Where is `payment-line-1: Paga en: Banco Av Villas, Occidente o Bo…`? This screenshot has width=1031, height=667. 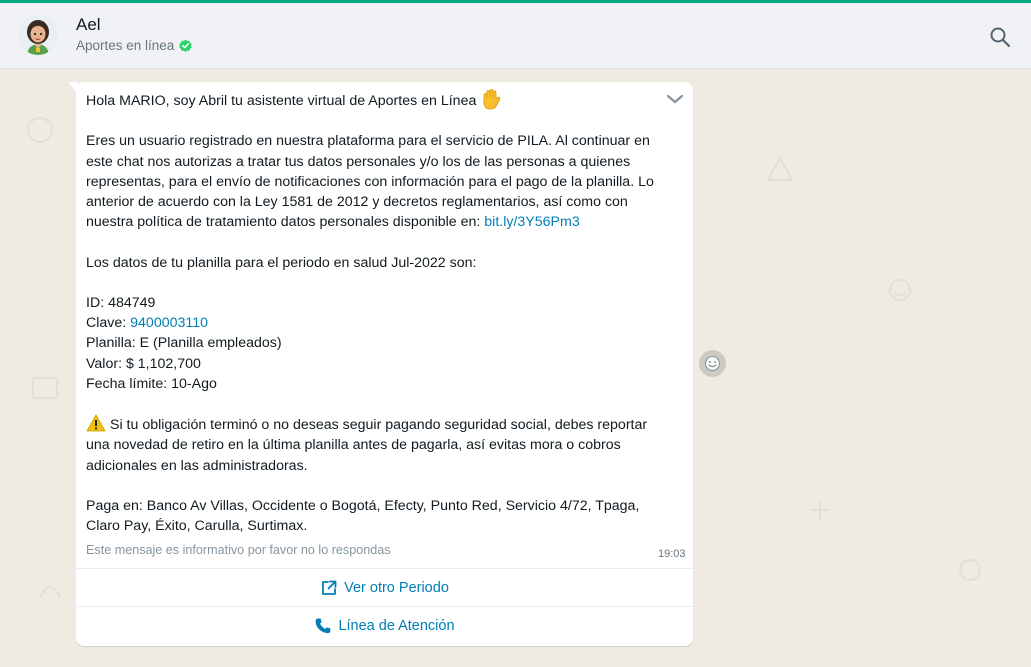 payment-line-1: Paga en: Banco Av Villas, Occidente o Bo… is located at coordinates (363, 505).